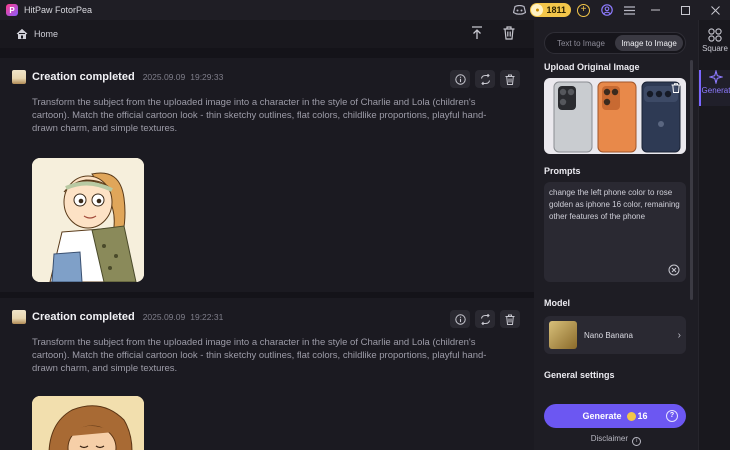  What do you see at coordinates (563, 335) in the screenshot?
I see `model-thumbnail` at bounding box center [563, 335].